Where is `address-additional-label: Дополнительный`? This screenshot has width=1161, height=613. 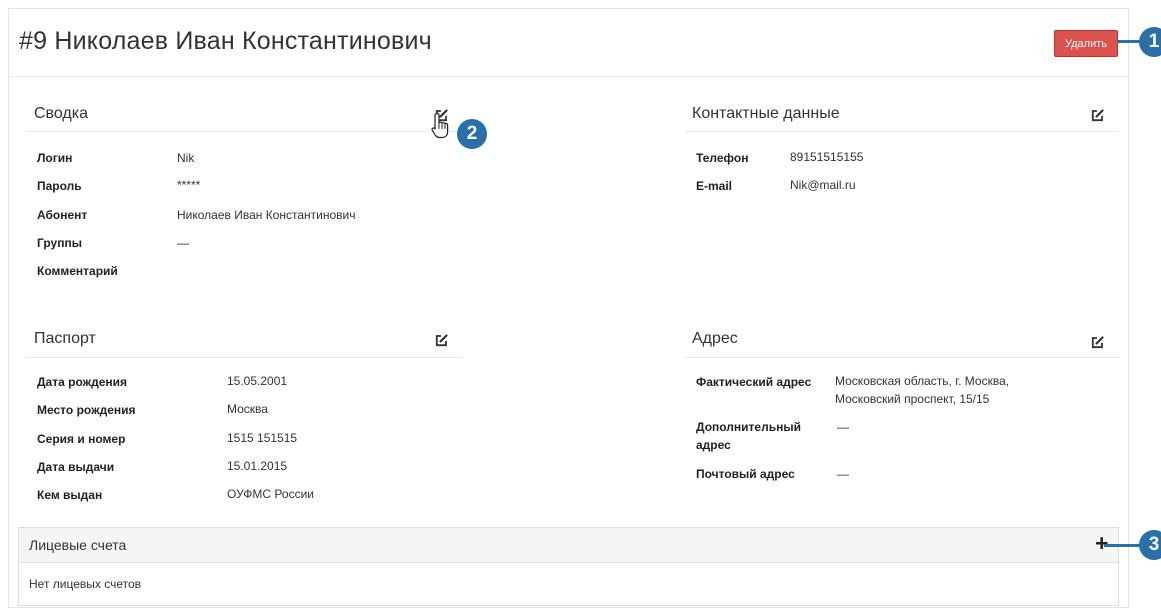 address-additional-label: Дополнительный is located at coordinates (748, 427).